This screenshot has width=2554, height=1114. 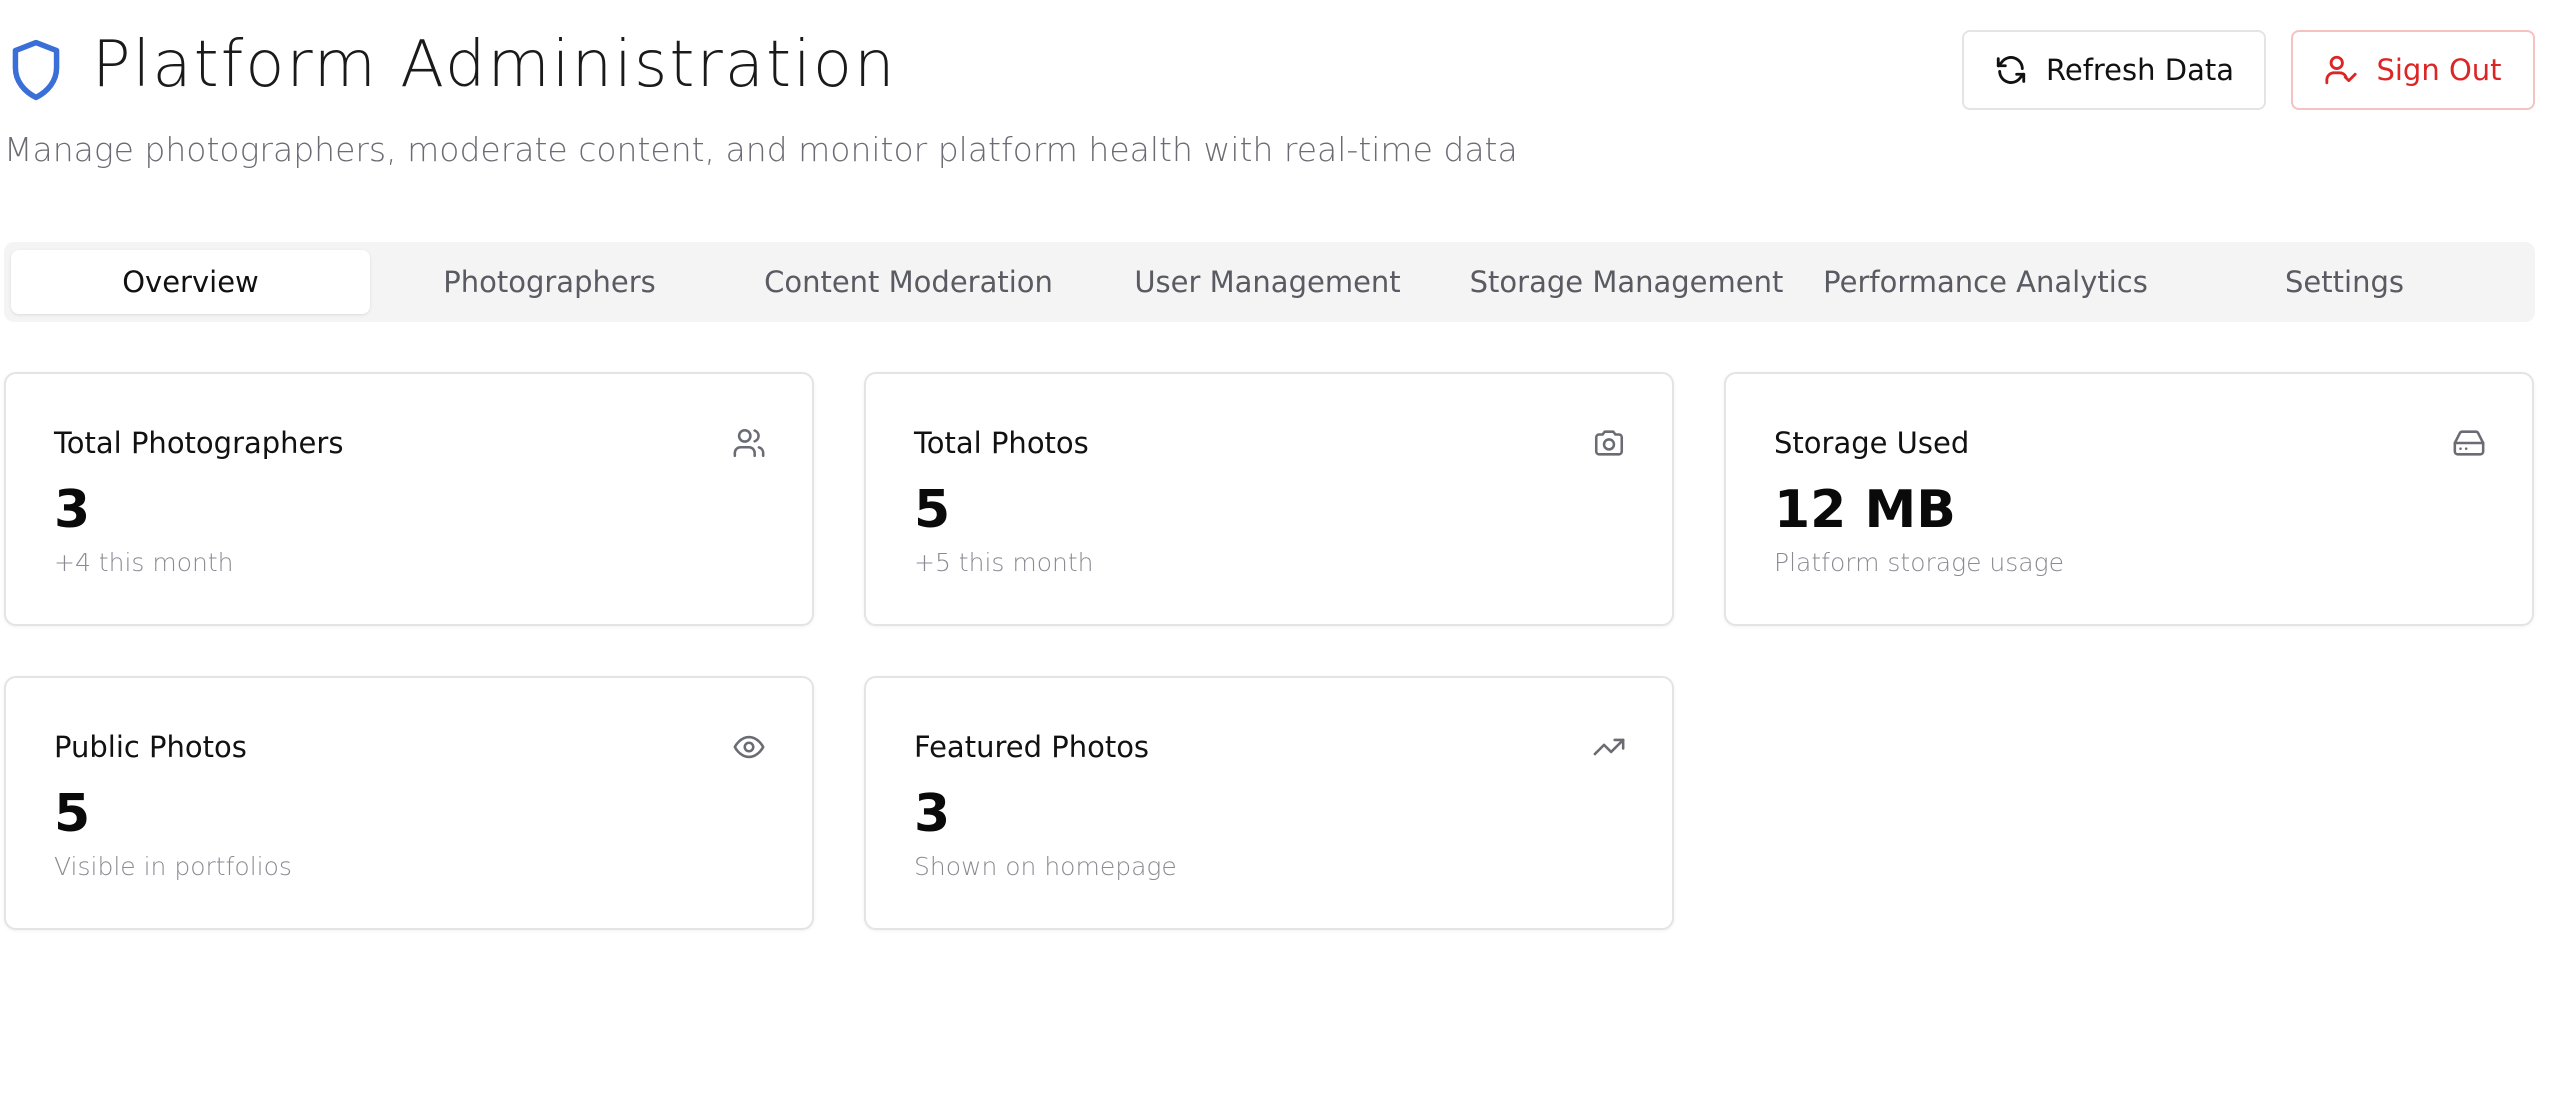 I want to click on tab-performance-analytics: Performance Analytics, so click(x=1985, y=282).